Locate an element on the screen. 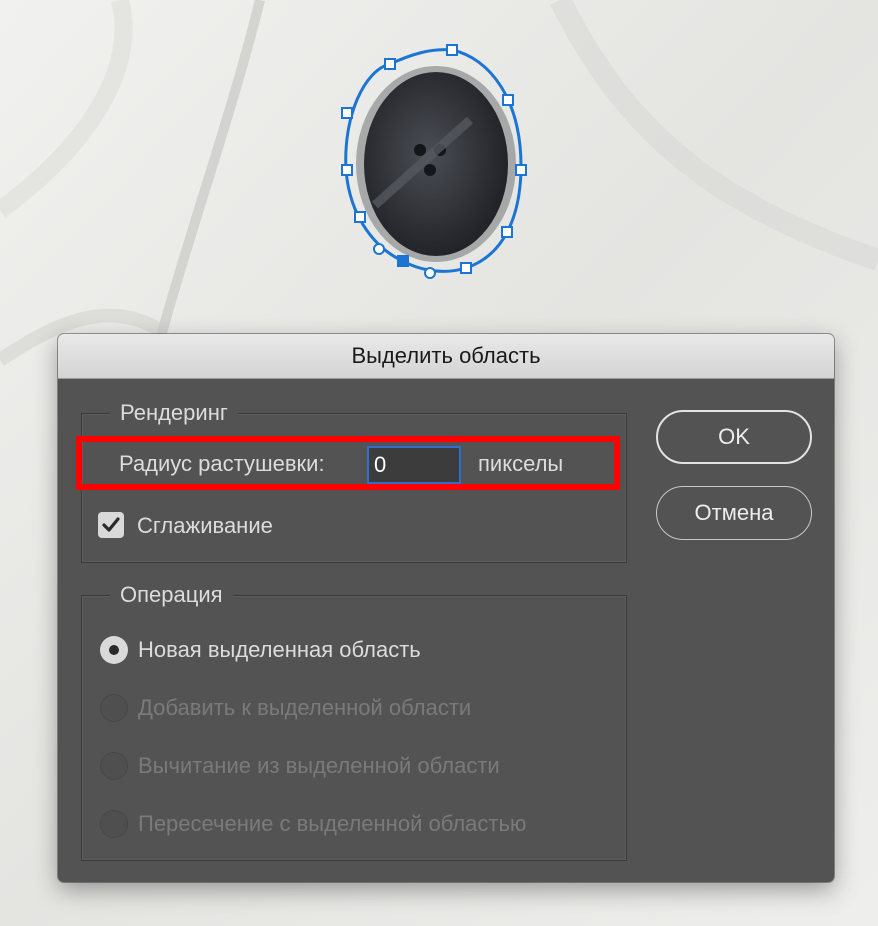 The image size is (878, 926). radio-add-selection is located at coordinates (114, 708).